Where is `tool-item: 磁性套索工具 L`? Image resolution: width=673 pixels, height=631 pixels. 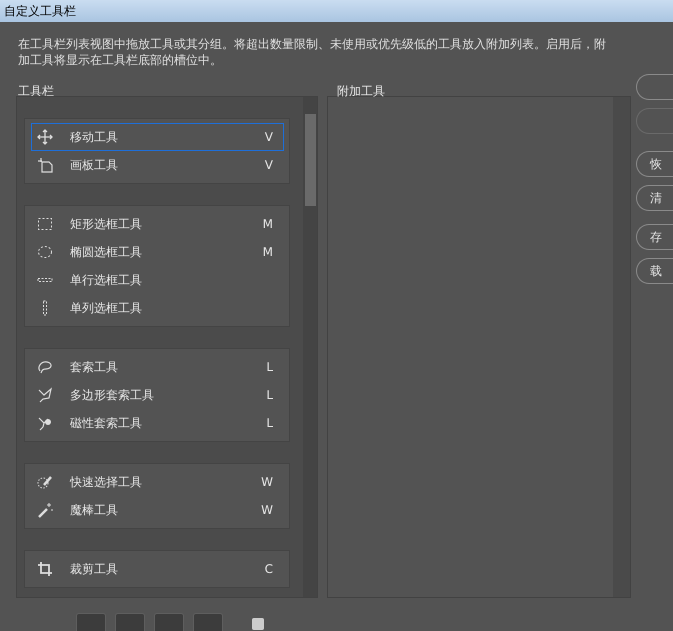 tool-item: 磁性套索工具 L is located at coordinates (157, 423).